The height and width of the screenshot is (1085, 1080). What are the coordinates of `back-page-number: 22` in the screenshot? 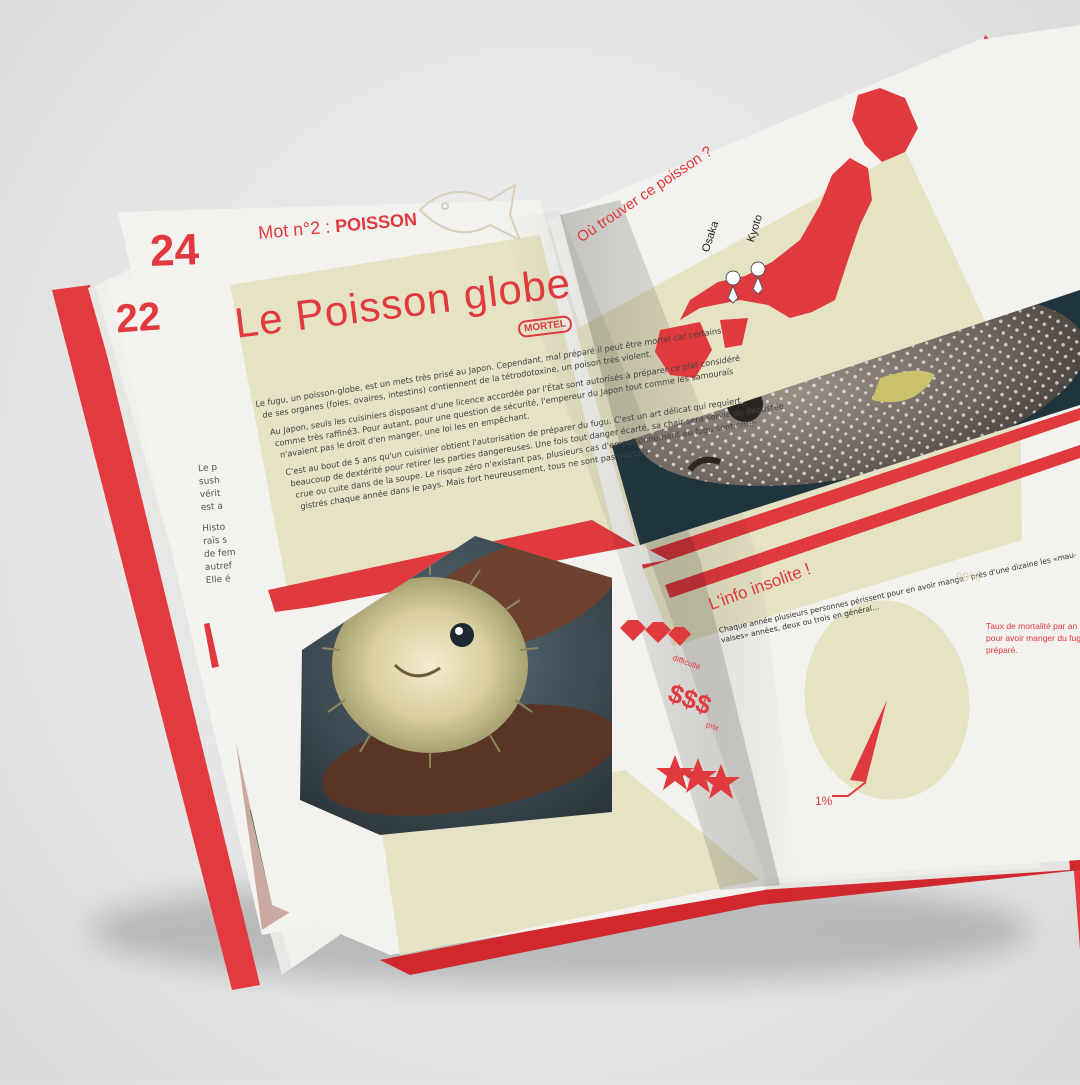 It's located at (138, 318).